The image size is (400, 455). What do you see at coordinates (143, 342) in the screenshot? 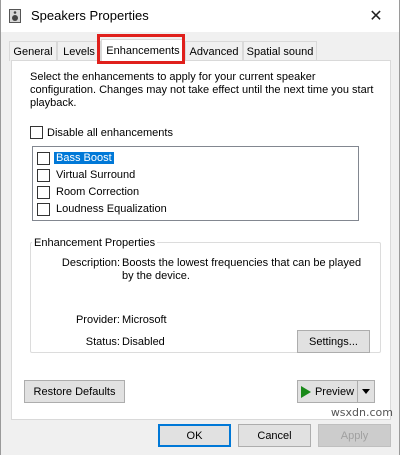
I see `status-value: Disabled` at bounding box center [143, 342].